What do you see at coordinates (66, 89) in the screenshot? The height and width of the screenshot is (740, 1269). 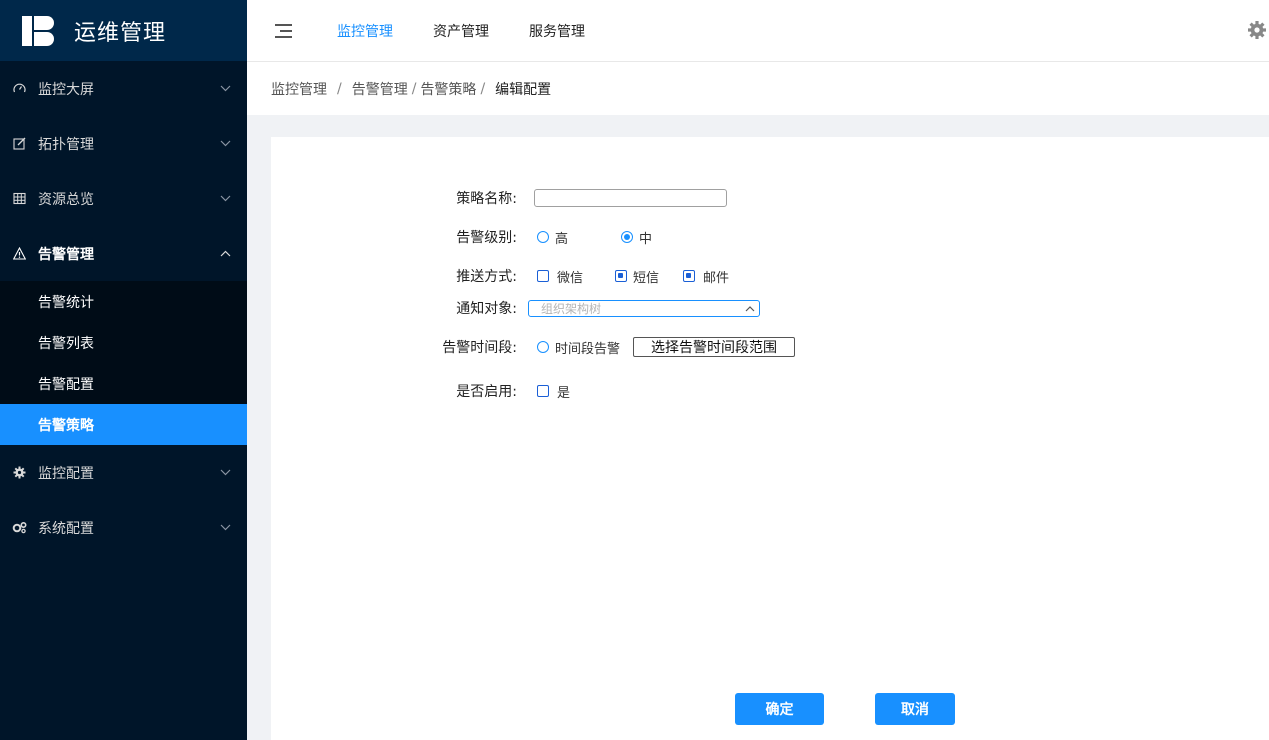 I see `sidebar-item-label: 监控大屏` at bounding box center [66, 89].